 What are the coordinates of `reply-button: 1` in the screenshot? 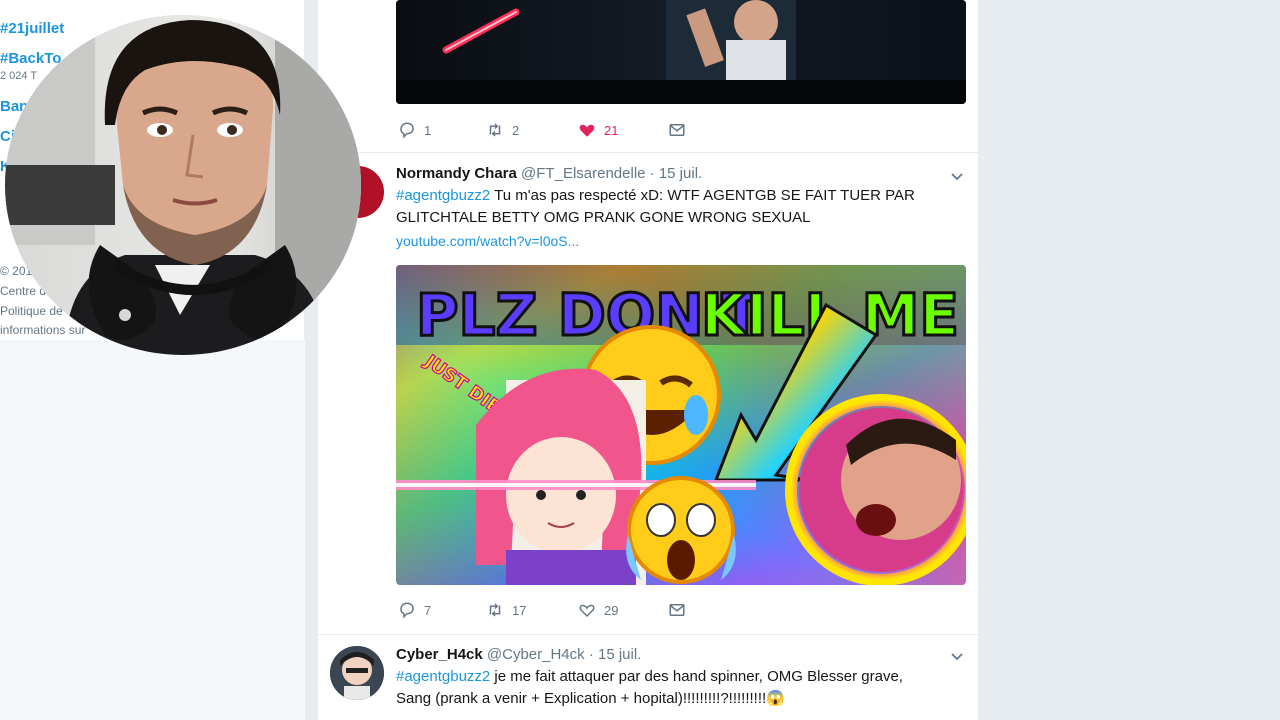 It's located at (414, 130).